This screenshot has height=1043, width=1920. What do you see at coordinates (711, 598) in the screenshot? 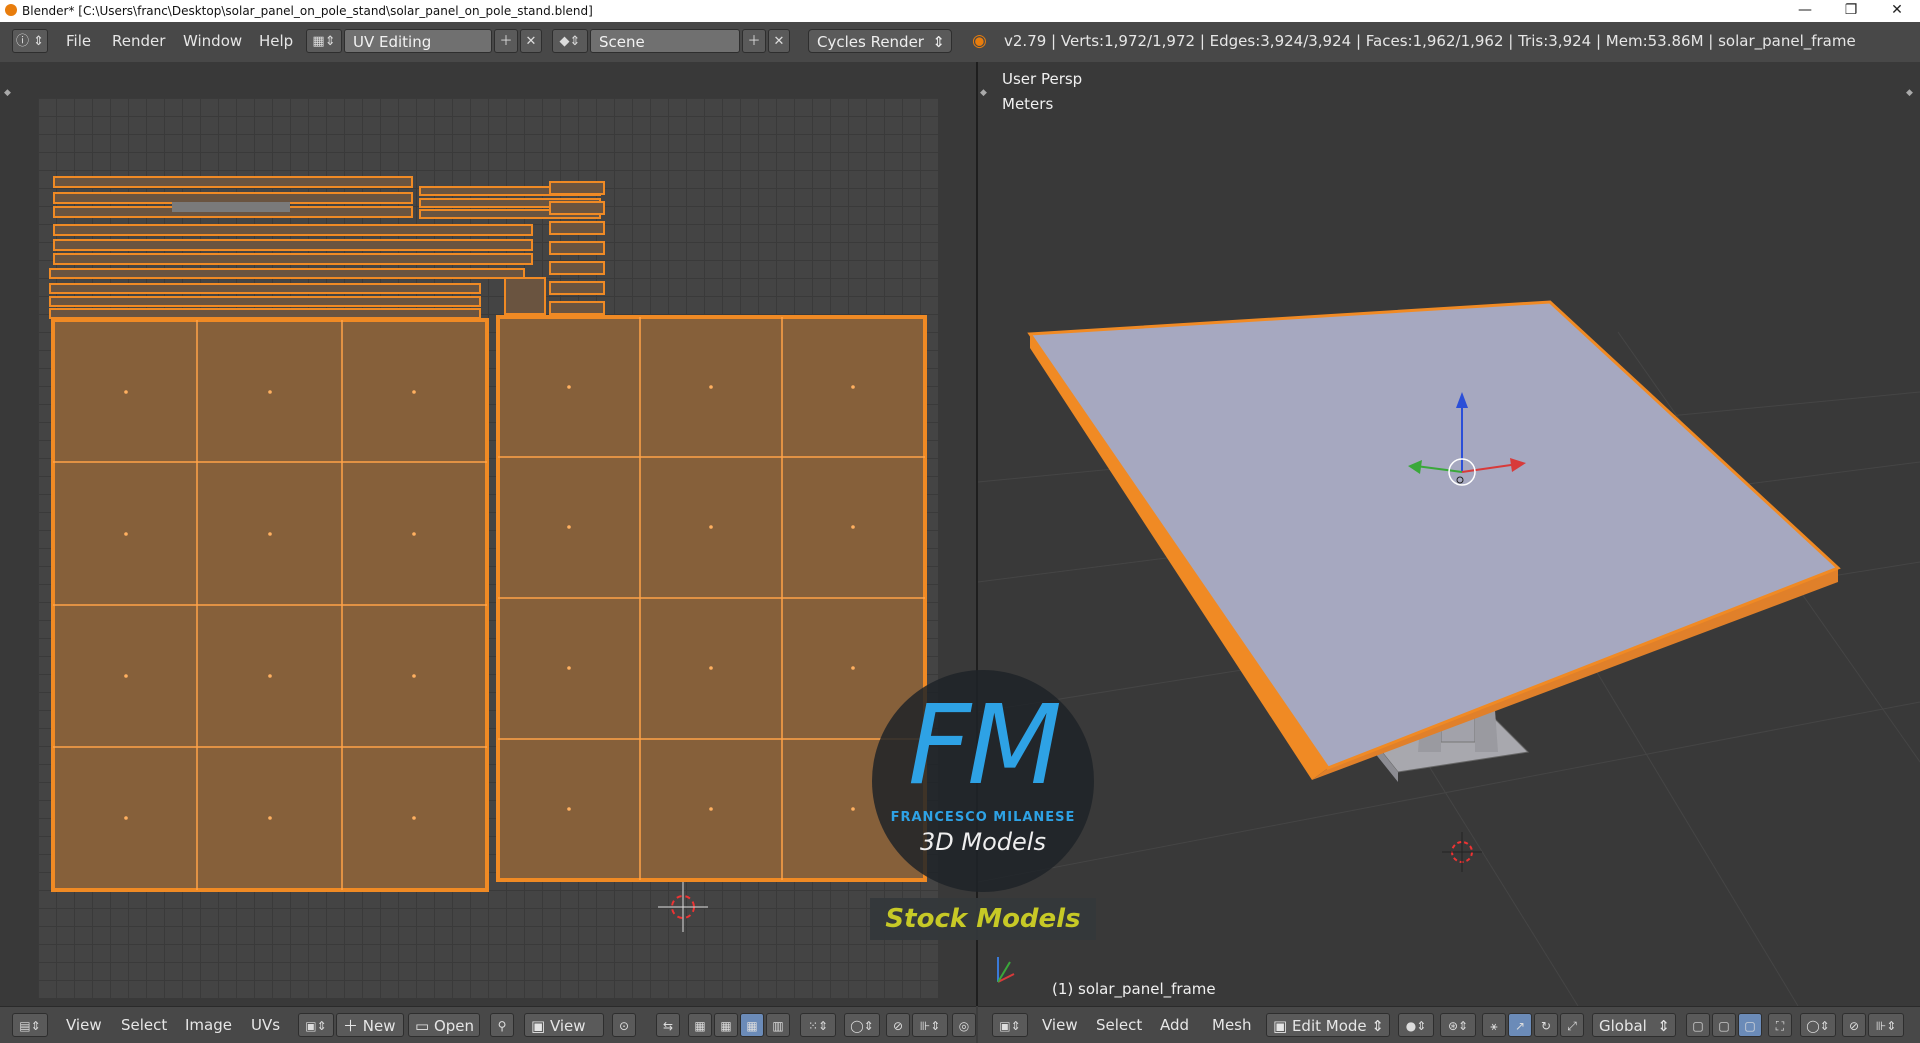
I see `uv-panel-right` at bounding box center [711, 598].